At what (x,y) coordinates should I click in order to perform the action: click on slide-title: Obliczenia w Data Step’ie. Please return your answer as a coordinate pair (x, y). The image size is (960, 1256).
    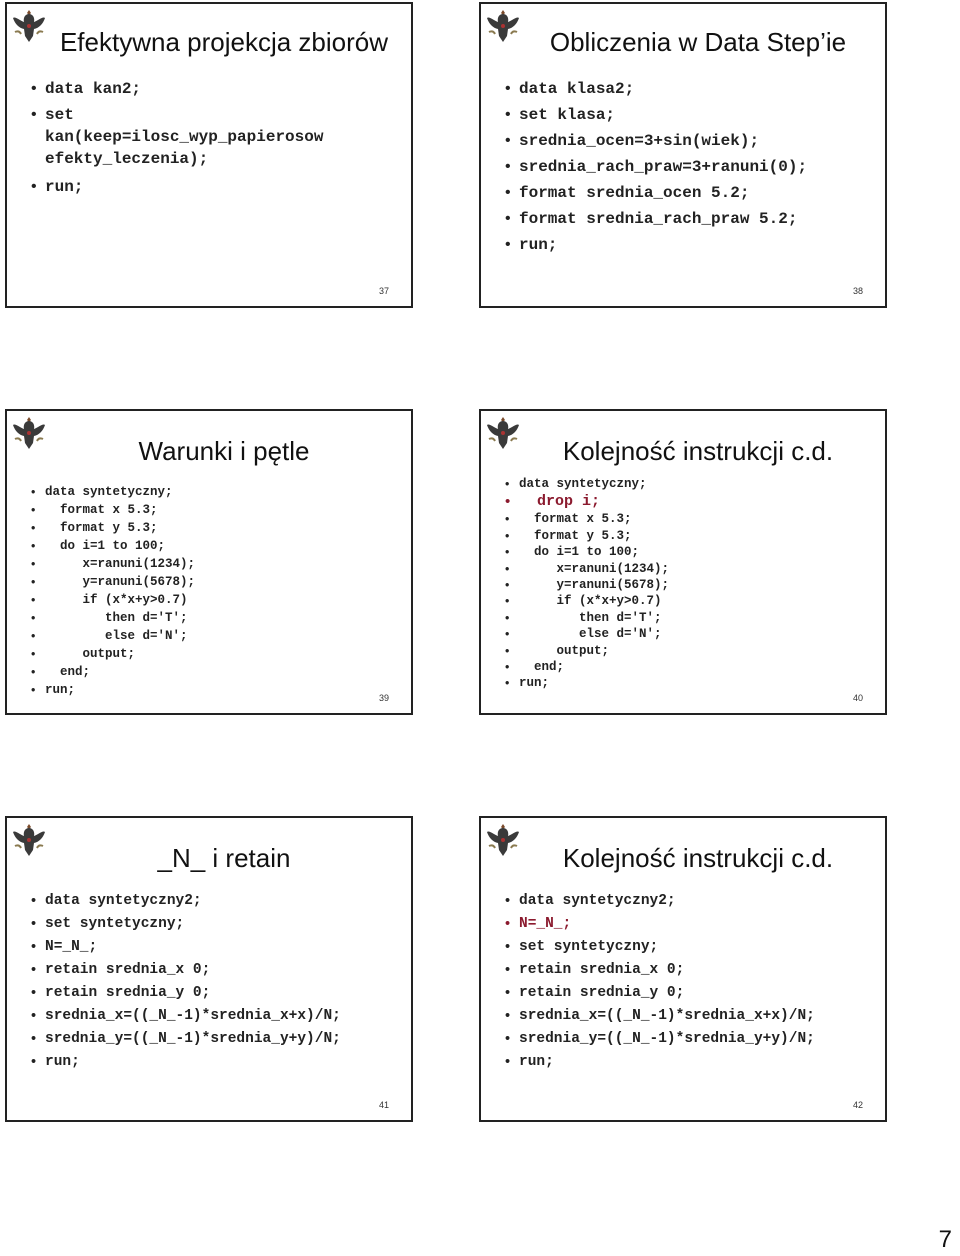
    Looking at the image, I should click on (698, 42).